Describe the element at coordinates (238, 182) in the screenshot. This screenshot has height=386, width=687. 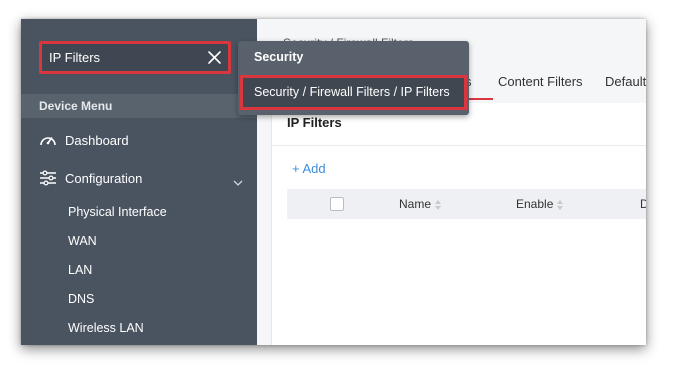
I see `chevron-down-icon` at that location.